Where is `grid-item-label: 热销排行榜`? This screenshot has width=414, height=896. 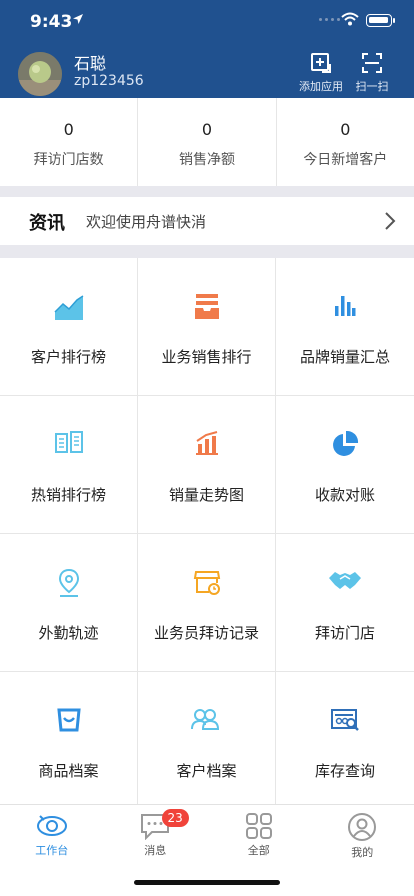
grid-item-label: 热销排行榜 is located at coordinates (68, 495).